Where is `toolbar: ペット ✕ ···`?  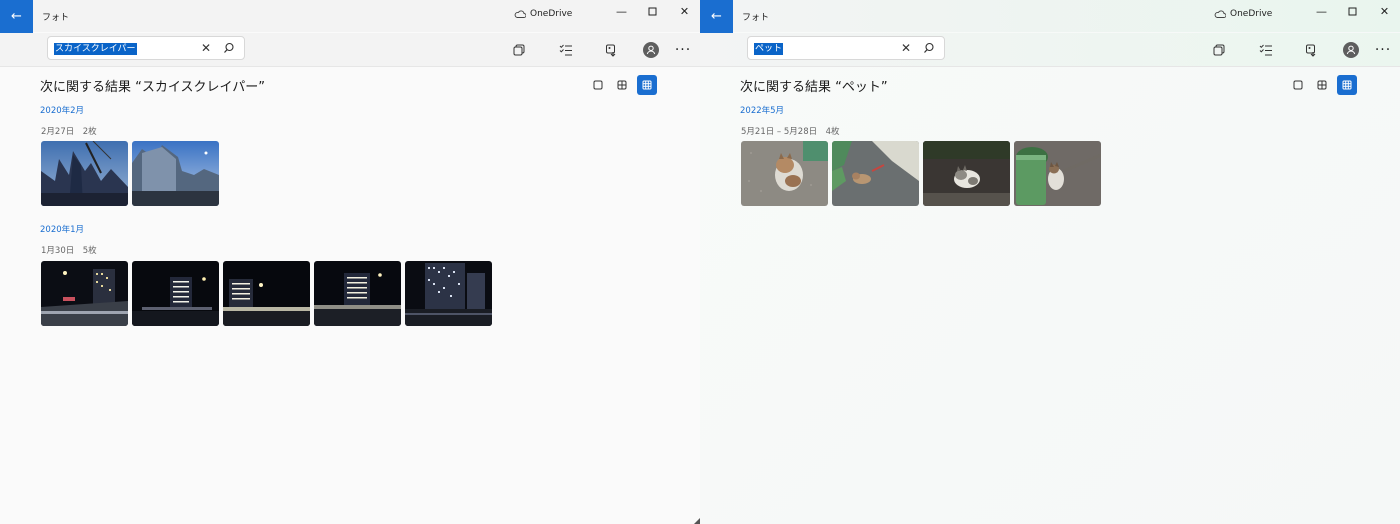
toolbar: ペット ✕ ··· is located at coordinates (1050, 50).